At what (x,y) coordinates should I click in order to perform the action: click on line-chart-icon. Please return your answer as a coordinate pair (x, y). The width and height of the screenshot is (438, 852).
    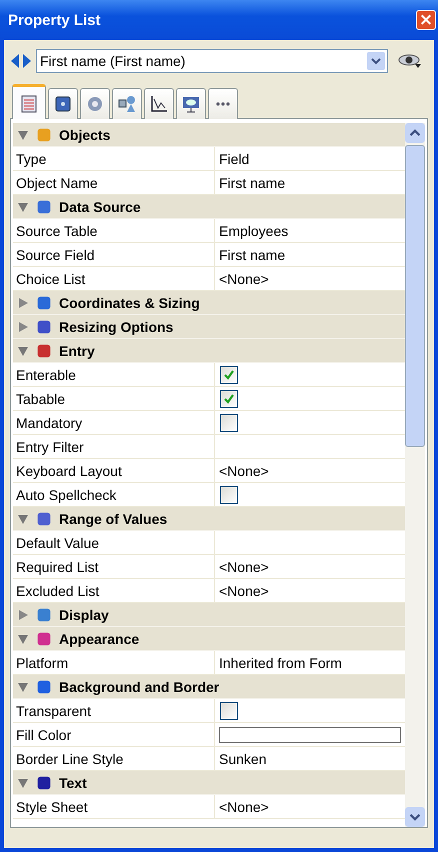
    Looking at the image, I should click on (159, 104).